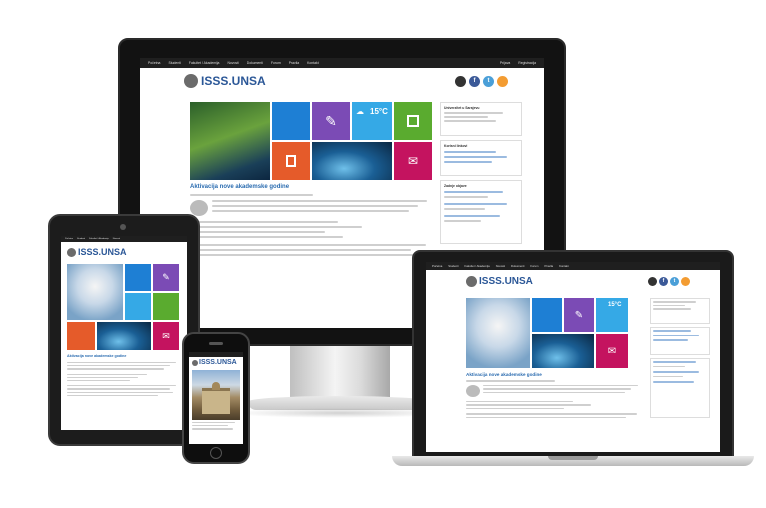  Describe the element at coordinates (216, 453) in the screenshot. I see `home-button` at that location.